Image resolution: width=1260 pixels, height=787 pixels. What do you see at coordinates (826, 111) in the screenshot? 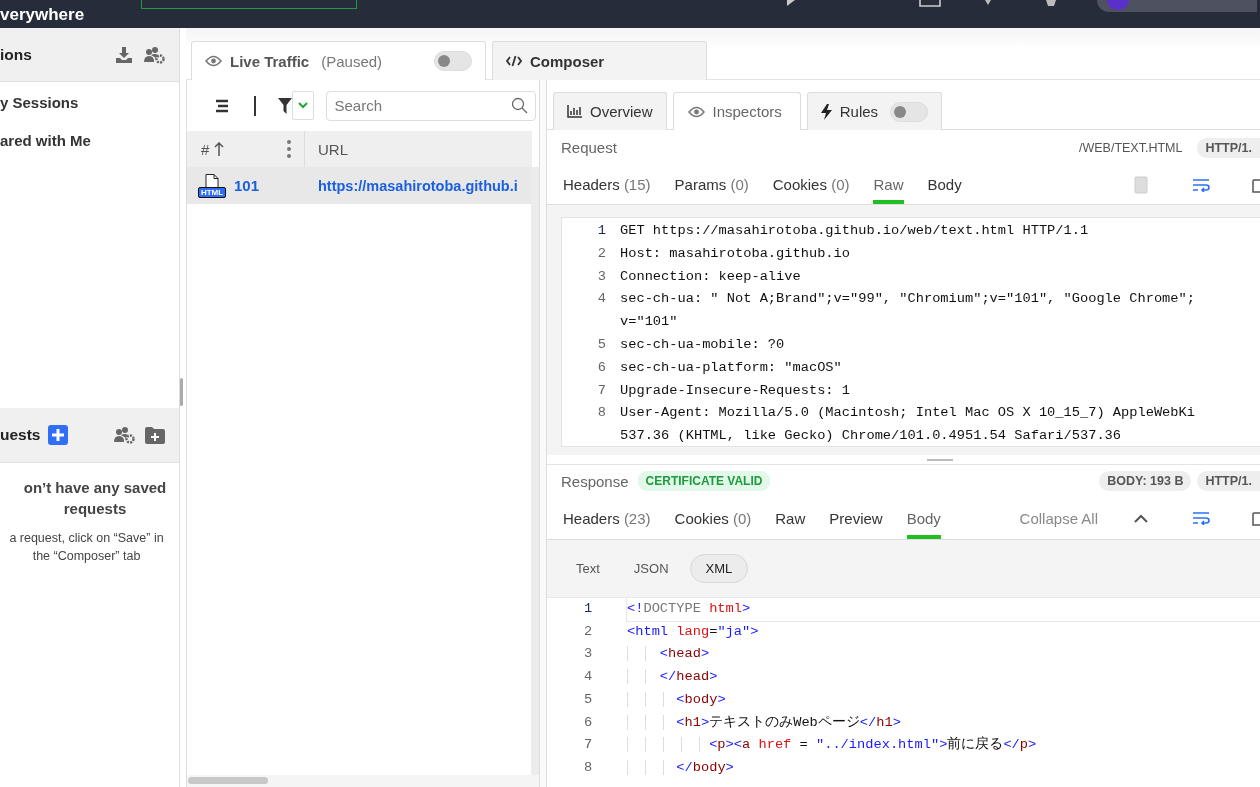
I see `lightning-icon` at bounding box center [826, 111].